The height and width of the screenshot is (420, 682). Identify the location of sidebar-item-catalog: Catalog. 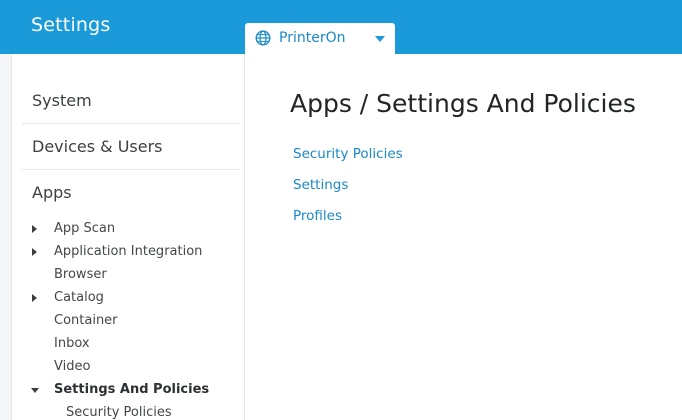
(79, 297).